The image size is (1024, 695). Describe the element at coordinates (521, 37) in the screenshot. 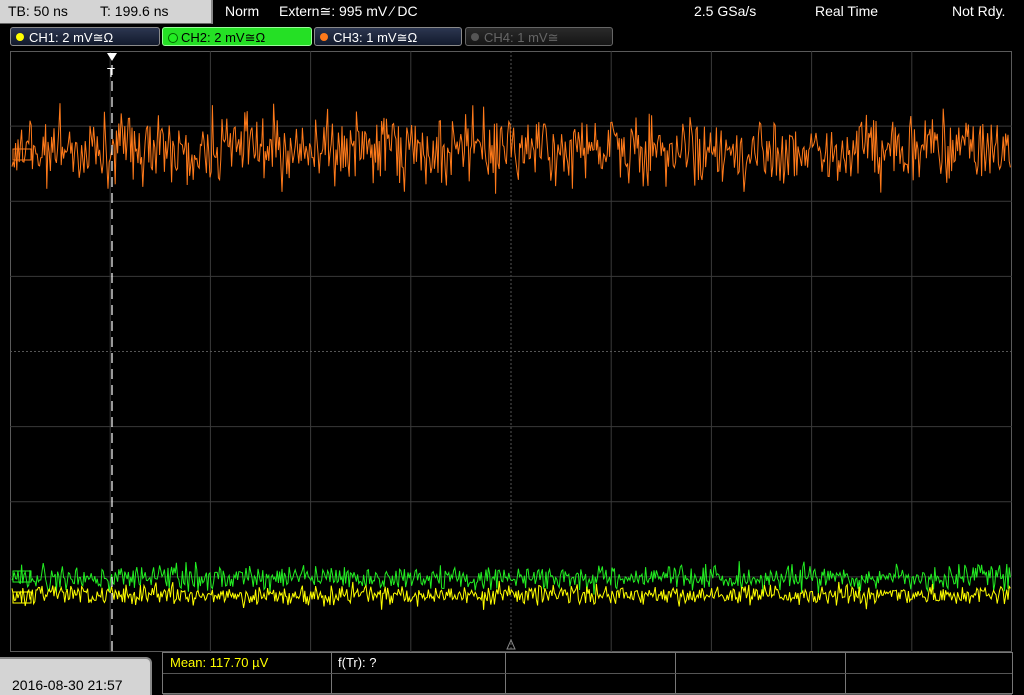

I see `channel-4-label: CH4: 1 mV≅` at that location.